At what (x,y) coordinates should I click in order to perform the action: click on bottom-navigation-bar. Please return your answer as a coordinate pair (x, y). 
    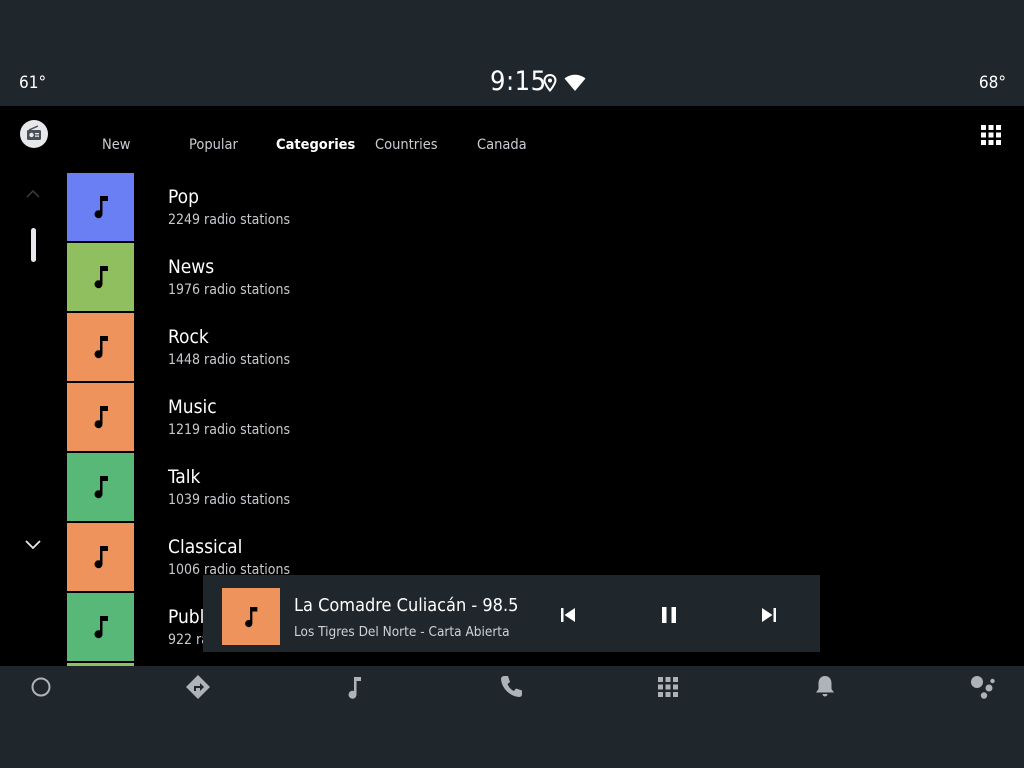
    Looking at the image, I should click on (512, 717).